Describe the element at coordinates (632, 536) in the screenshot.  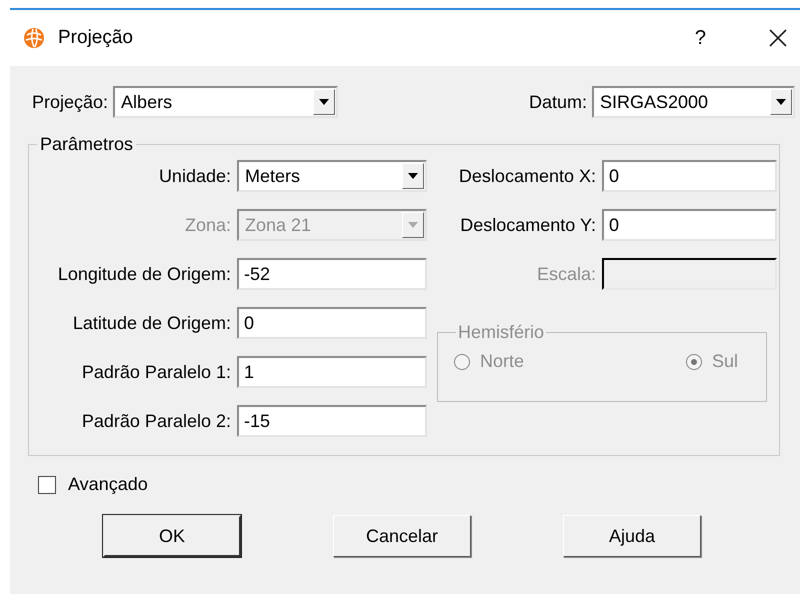
I see `dialog-button: Ajuda` at that location.